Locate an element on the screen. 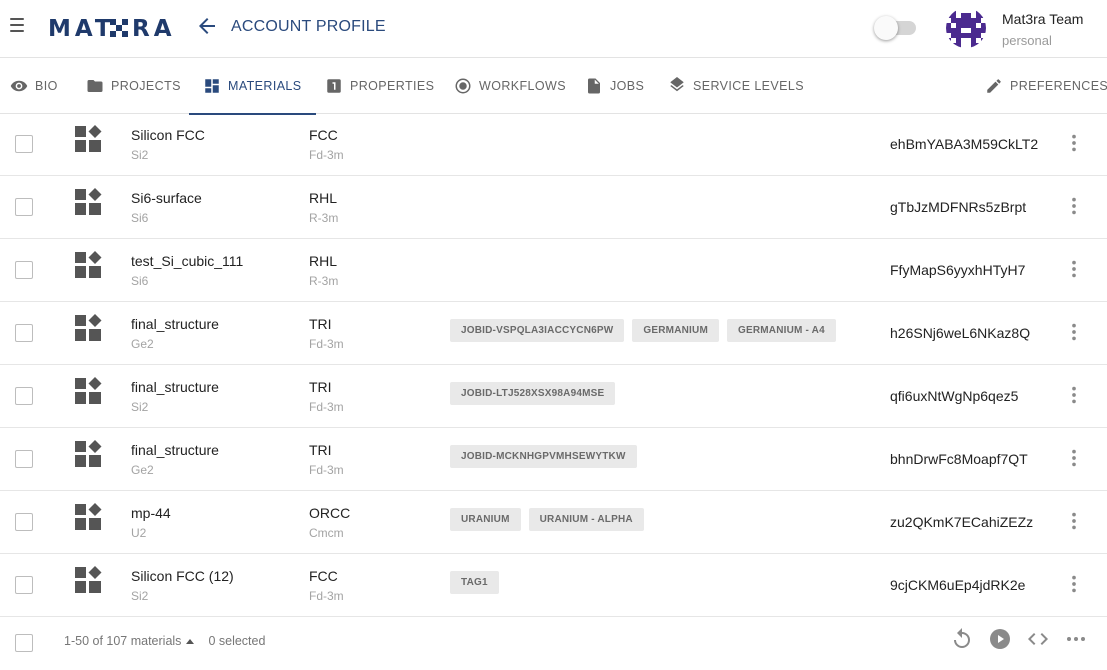 This screenshot has height=670, width=1107. material-formula: Si2 is located at coordinates (140, 155).